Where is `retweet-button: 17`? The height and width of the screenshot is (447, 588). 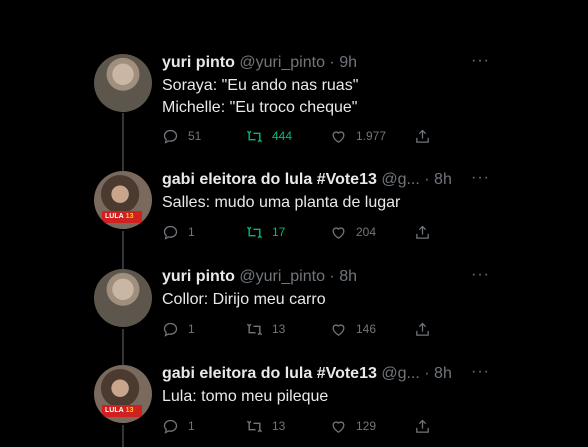
retweet-button: 17 is located at coordinates (265, 232).